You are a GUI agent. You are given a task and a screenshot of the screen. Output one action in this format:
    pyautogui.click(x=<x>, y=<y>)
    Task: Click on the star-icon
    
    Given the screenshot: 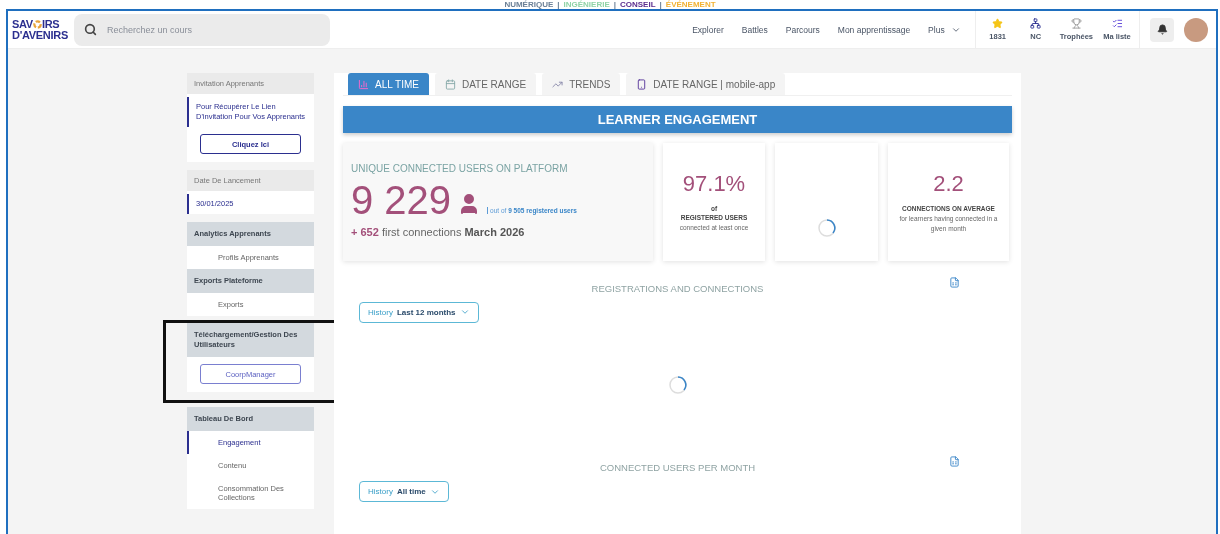 What is the action you would take?
    pyautogui.click(x=998, y=23)
    